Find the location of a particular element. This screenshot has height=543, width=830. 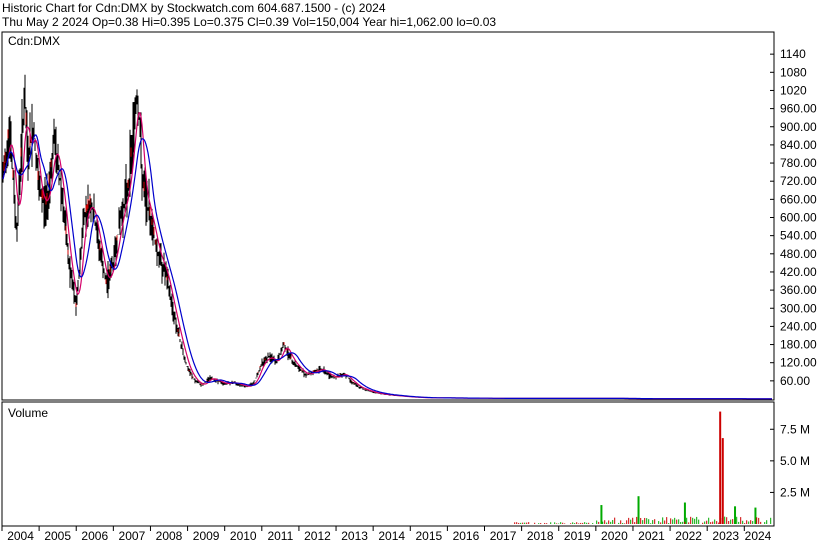

year-tick-label: 2023 is located at coordinates (725, 536).